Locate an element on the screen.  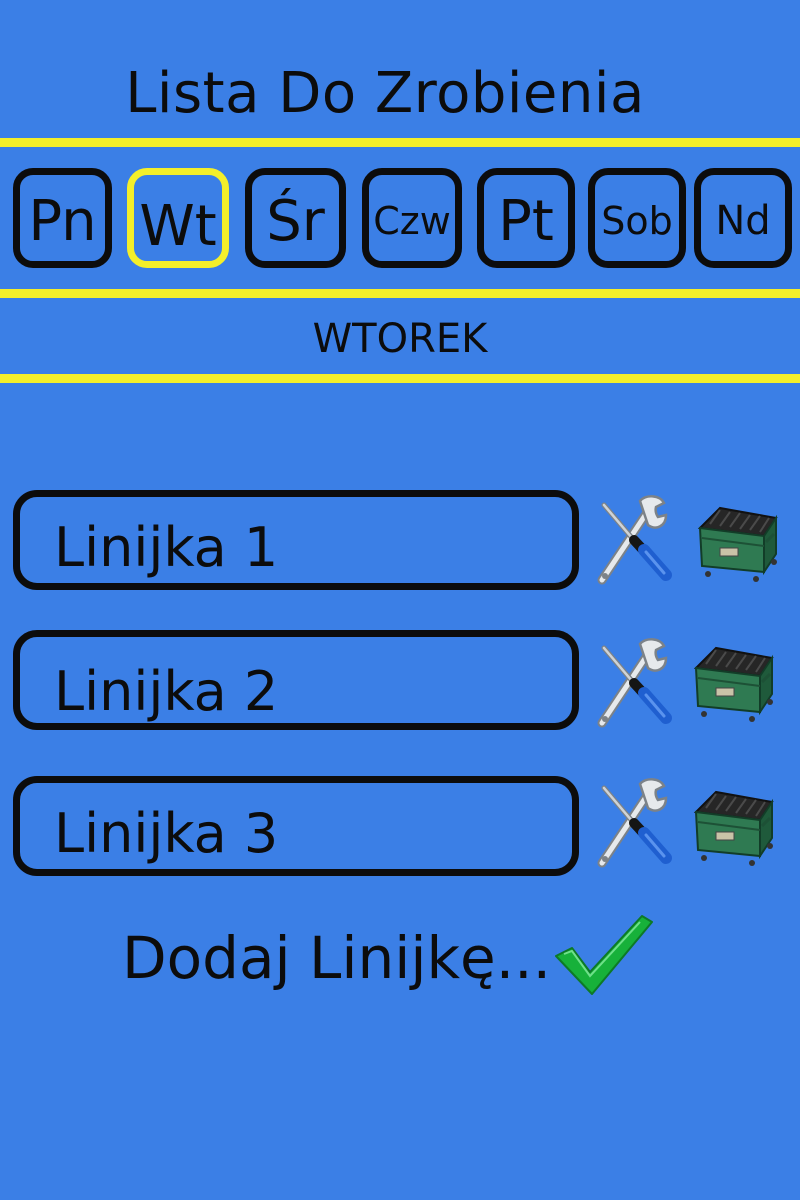
day-tab-label: Wt is located at coordinates (178, 226).